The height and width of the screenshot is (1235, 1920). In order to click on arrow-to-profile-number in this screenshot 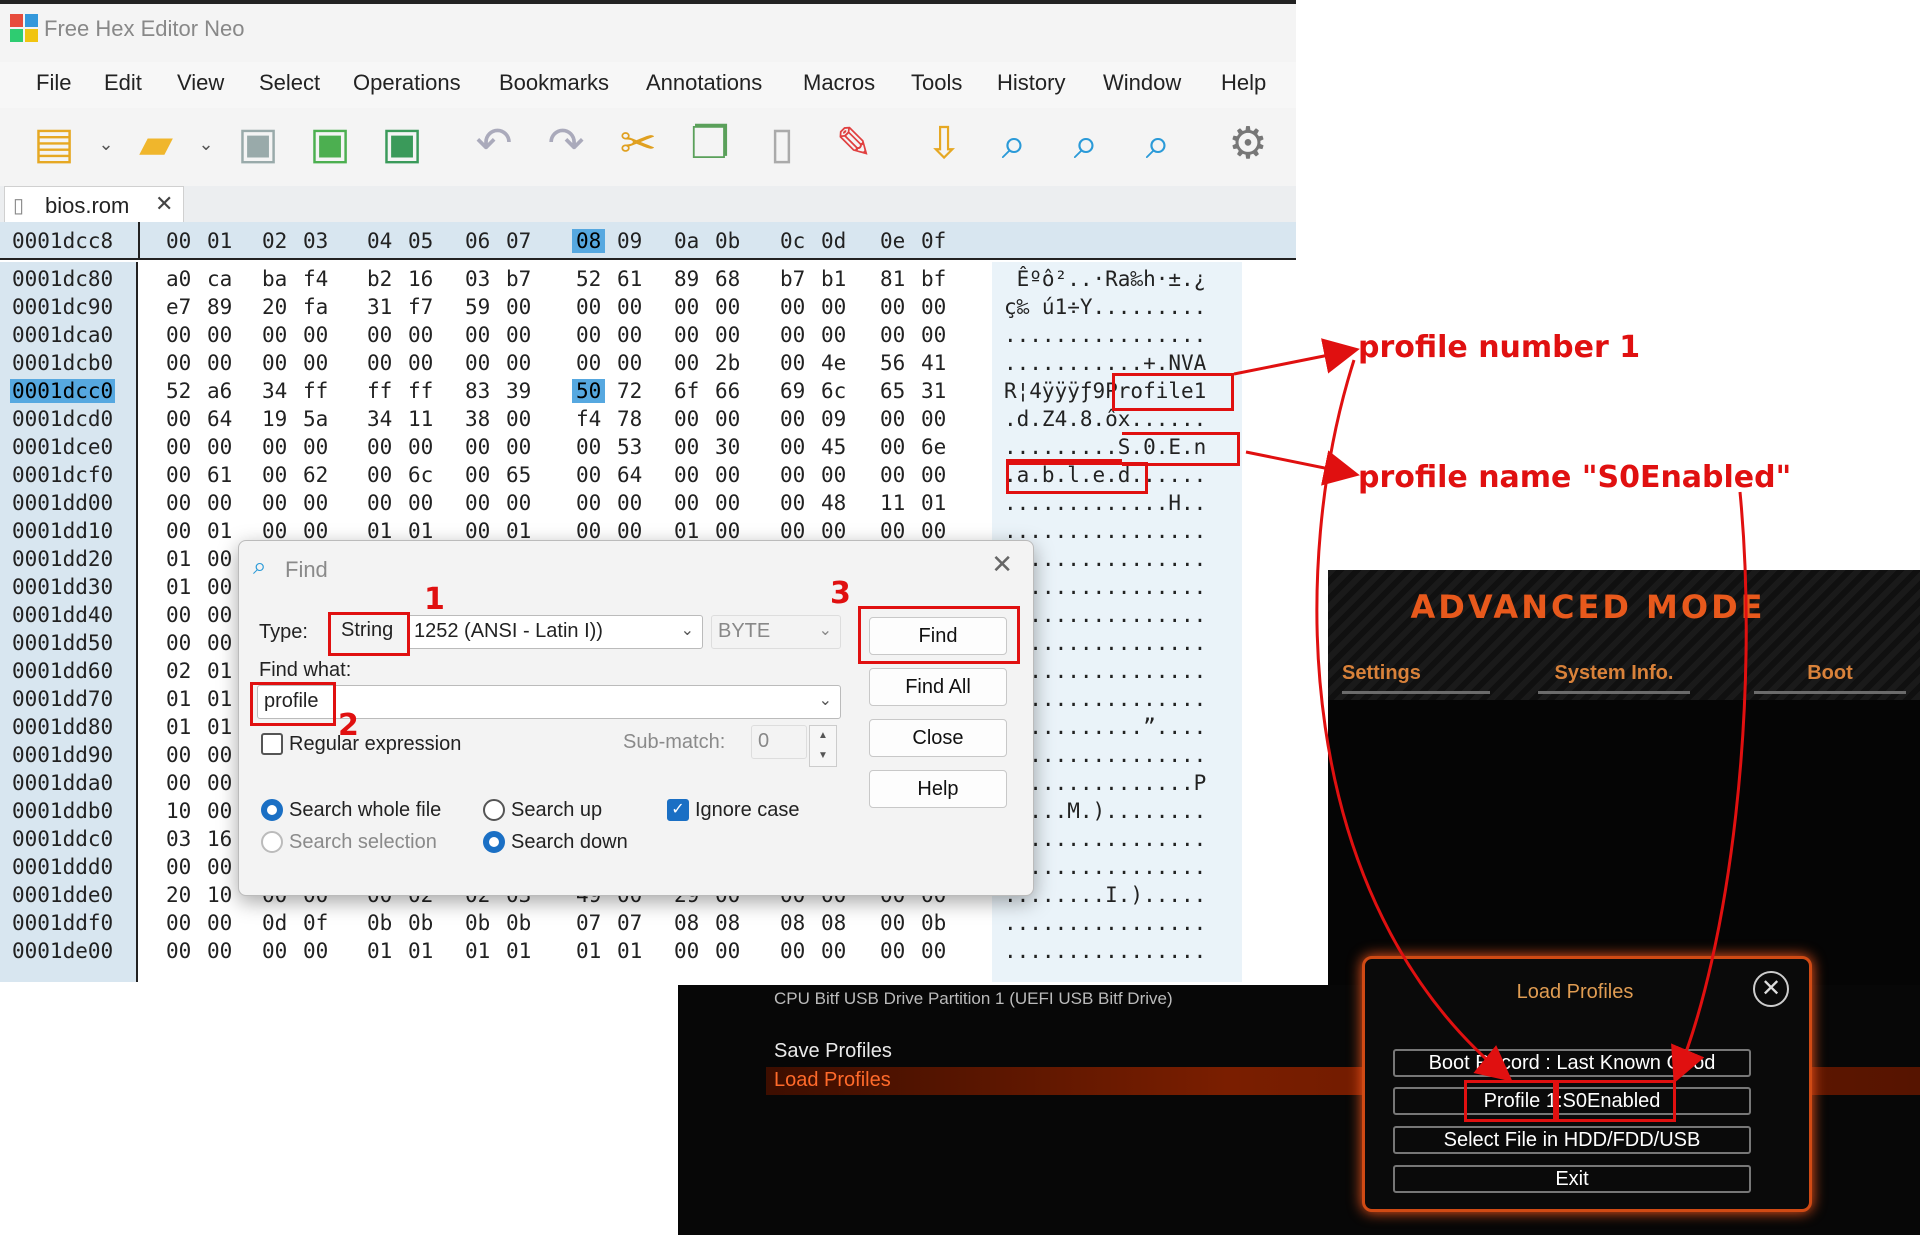, I will do `click(1296, 357)`.